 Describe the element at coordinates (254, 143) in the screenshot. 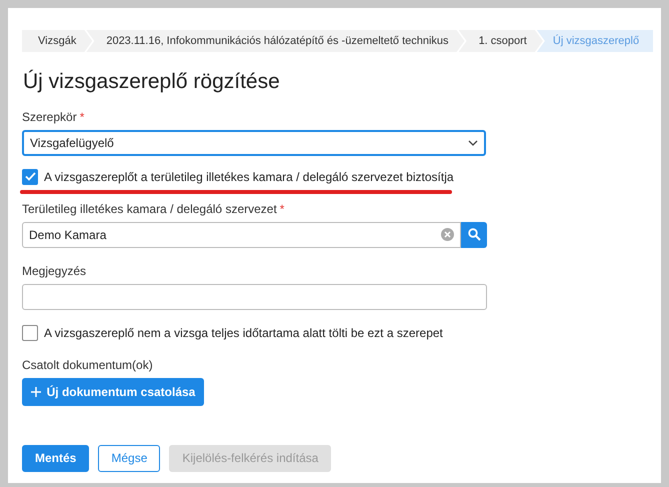

I see `role-select: Vizsgafelügyelő` at that location.